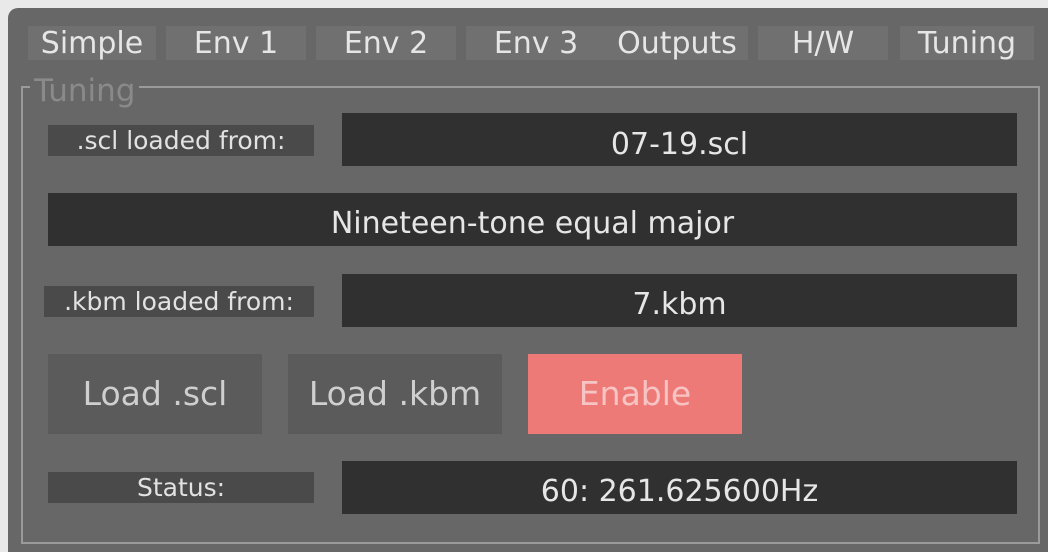  I want to click on load-kbm-button: Load .kbm, so click(395, 394).